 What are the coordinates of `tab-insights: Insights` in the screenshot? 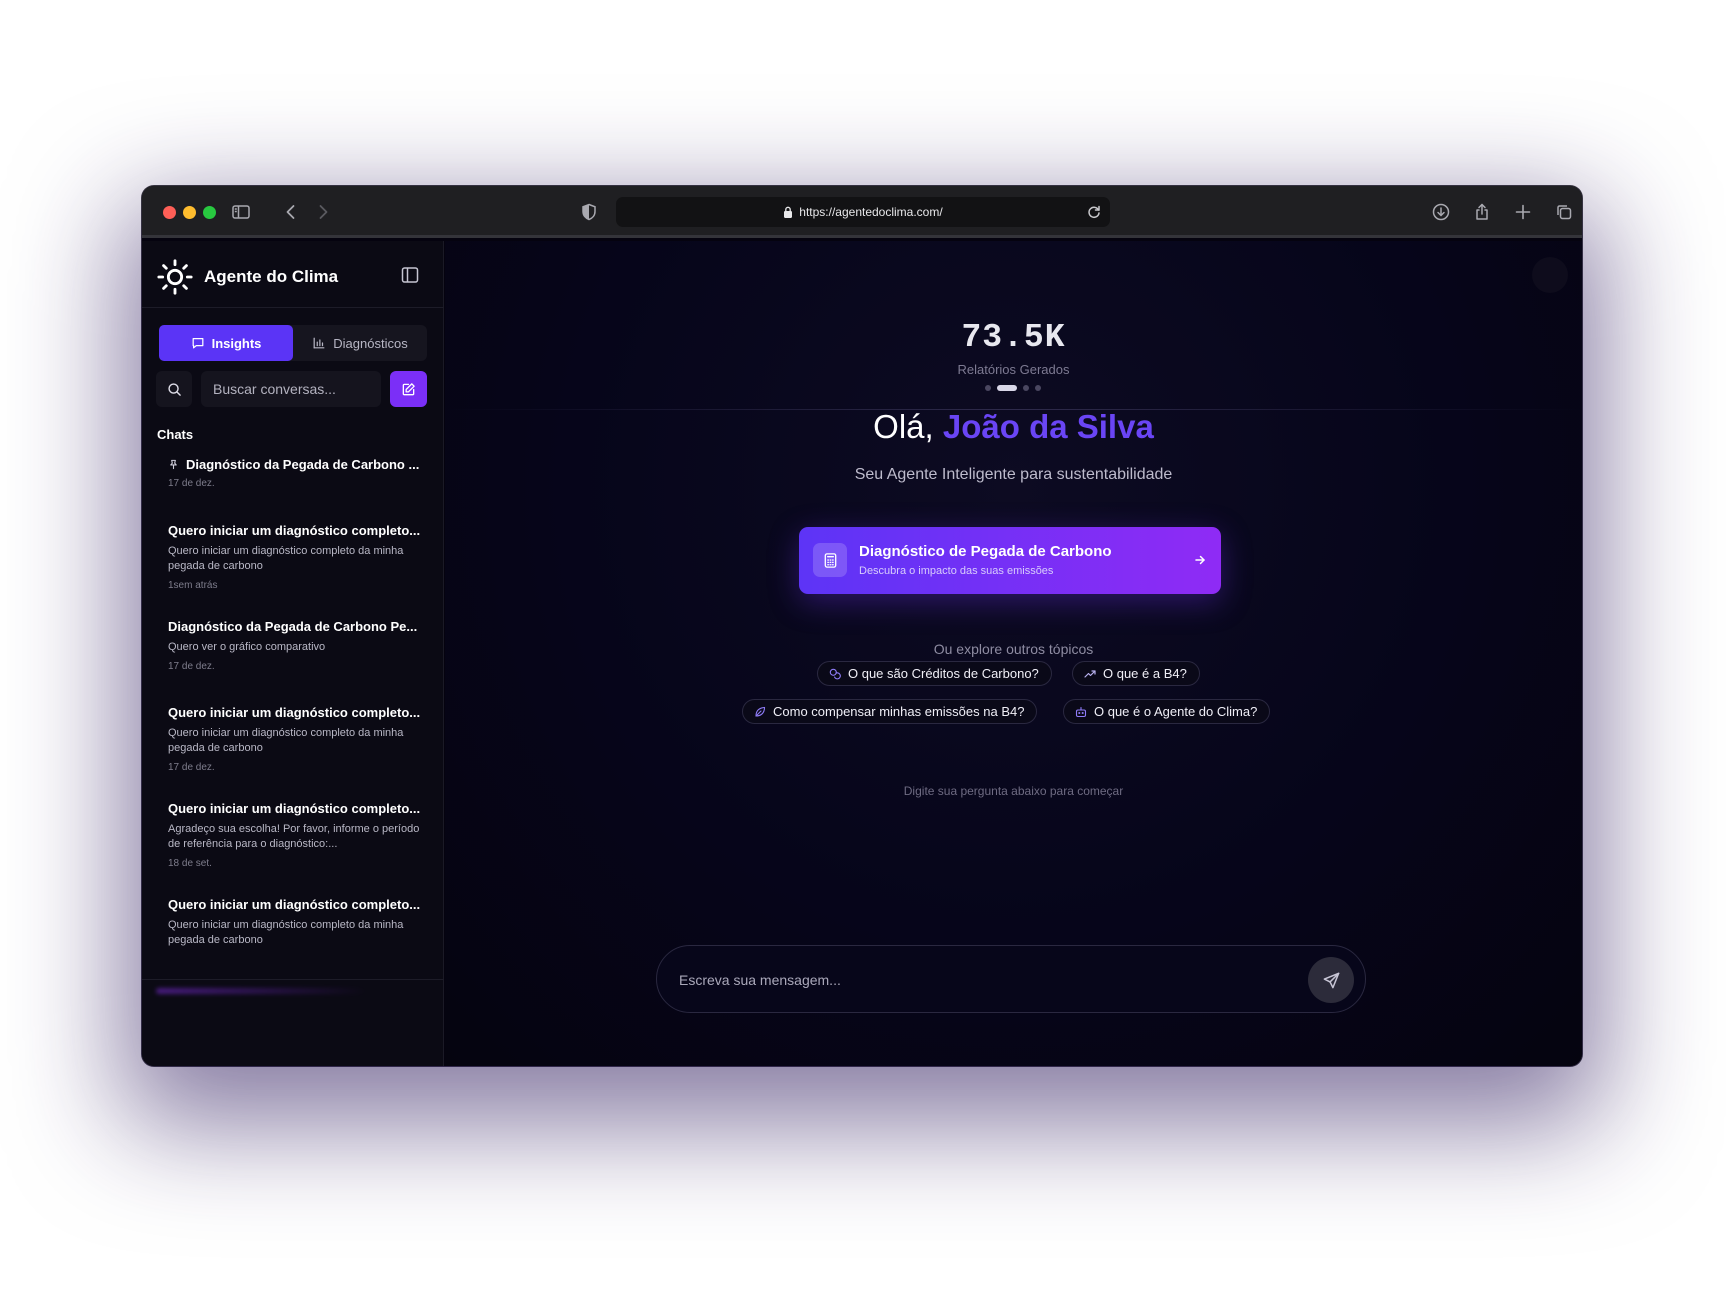 It's located at (226, 343).